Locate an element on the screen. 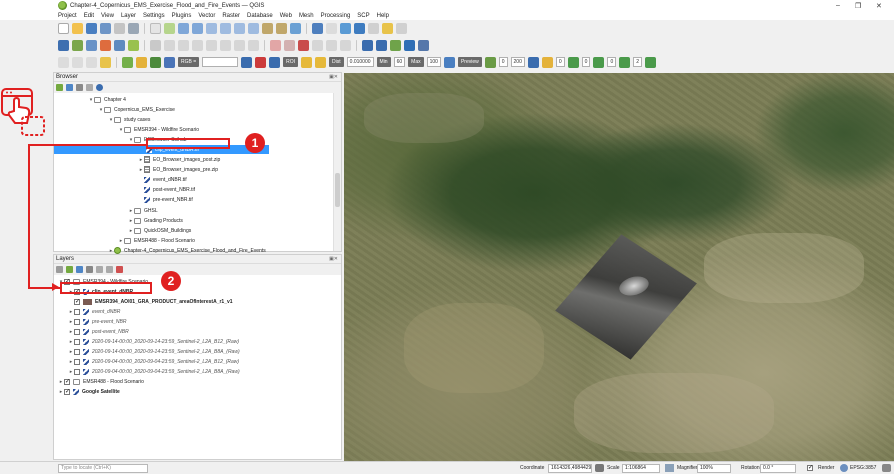 This screenshot has width=894, height=474. layer-pre-nbr: ▸ pre-event_NBR is located at coordinates (97, 321).